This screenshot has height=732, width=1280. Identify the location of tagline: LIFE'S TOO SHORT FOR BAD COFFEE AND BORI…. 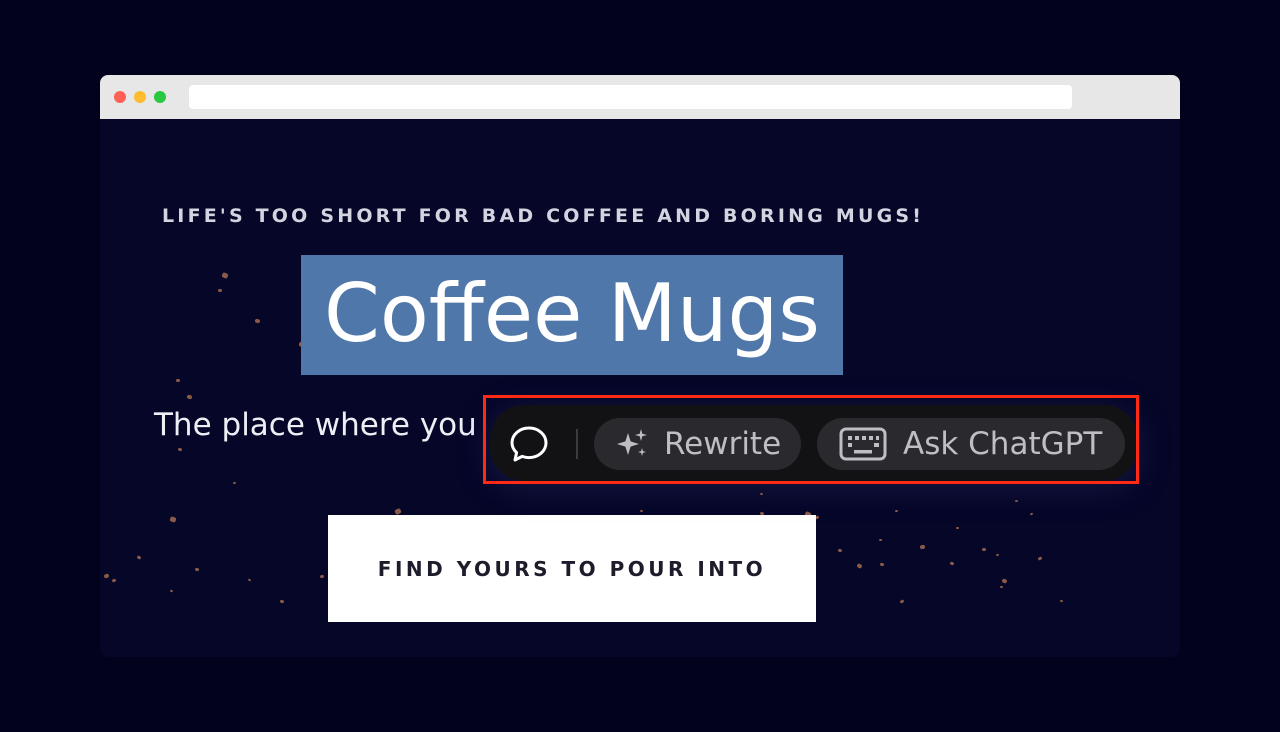
(543, 216).